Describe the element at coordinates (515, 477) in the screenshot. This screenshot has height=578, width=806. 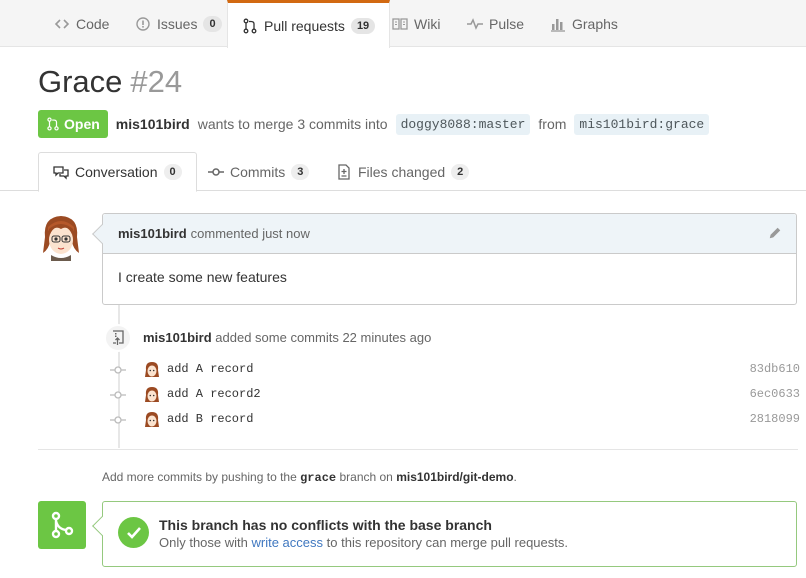
I see `hint-suffix: .` at that location.